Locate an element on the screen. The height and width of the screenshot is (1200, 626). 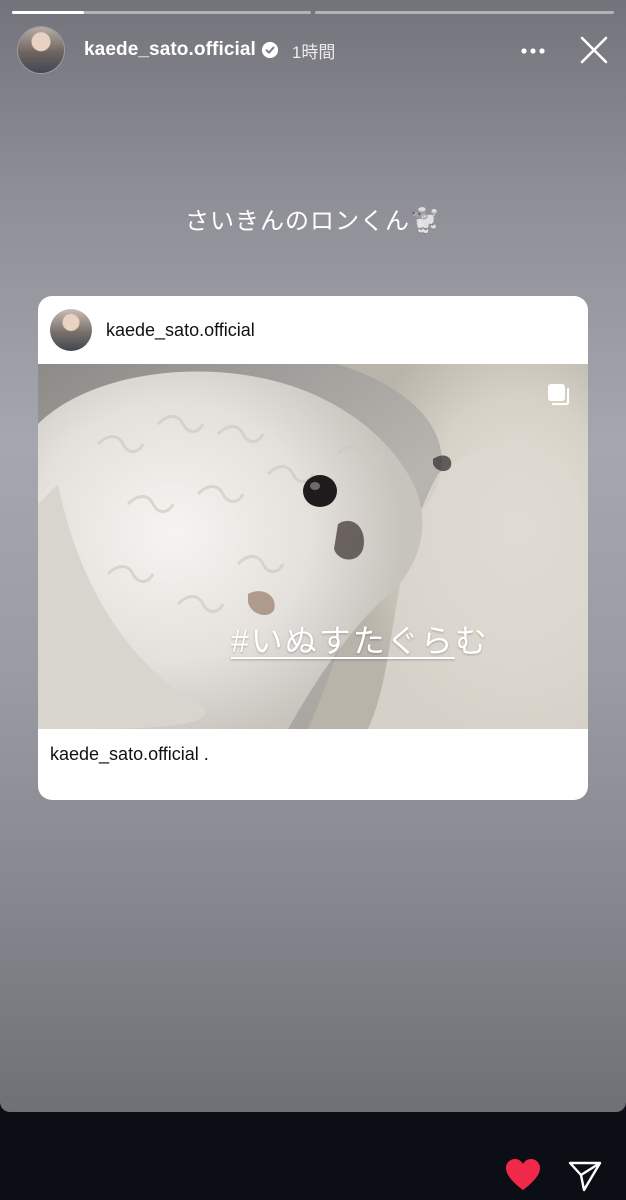
story-timestamp: 1時間 is located at coordinates (313, 52).